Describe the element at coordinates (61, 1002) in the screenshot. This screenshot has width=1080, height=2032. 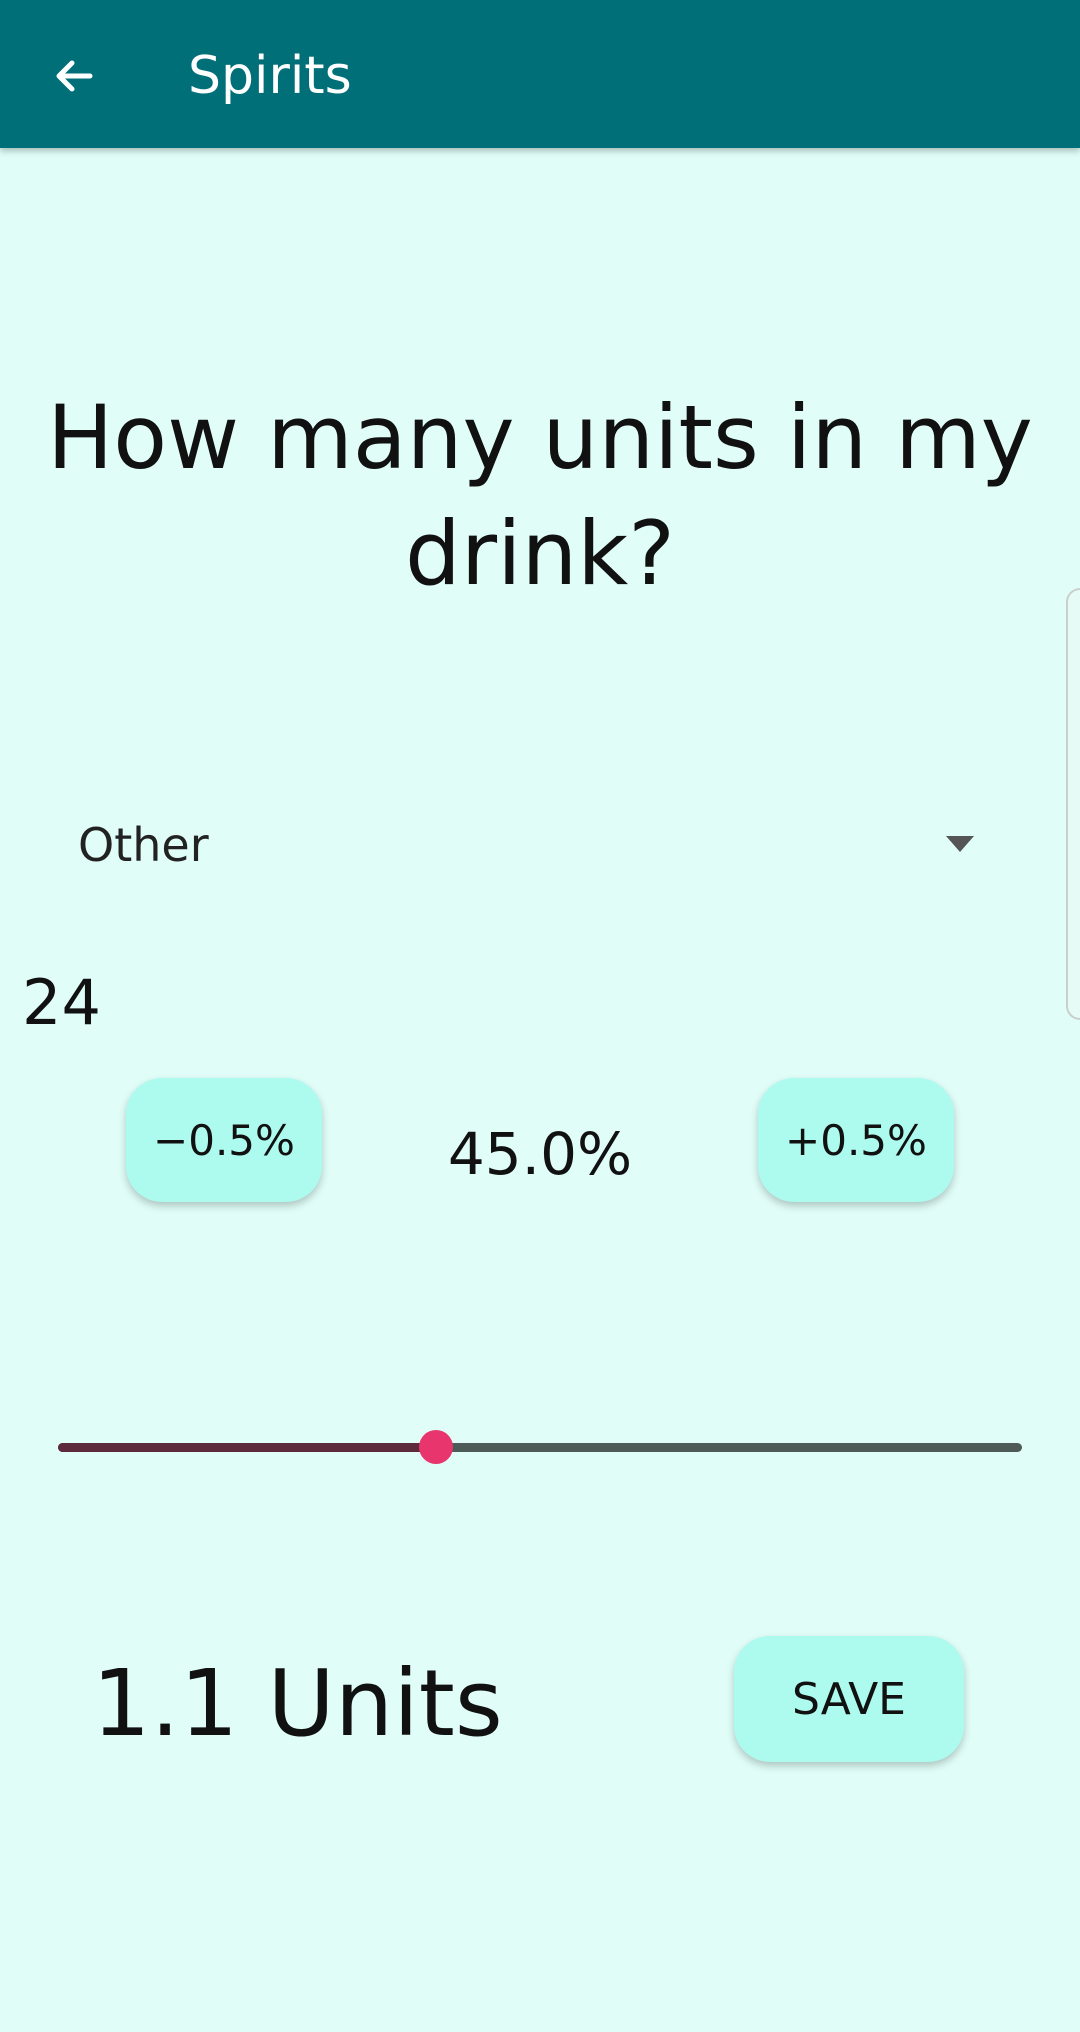
I see `count-value: 24` at that location.